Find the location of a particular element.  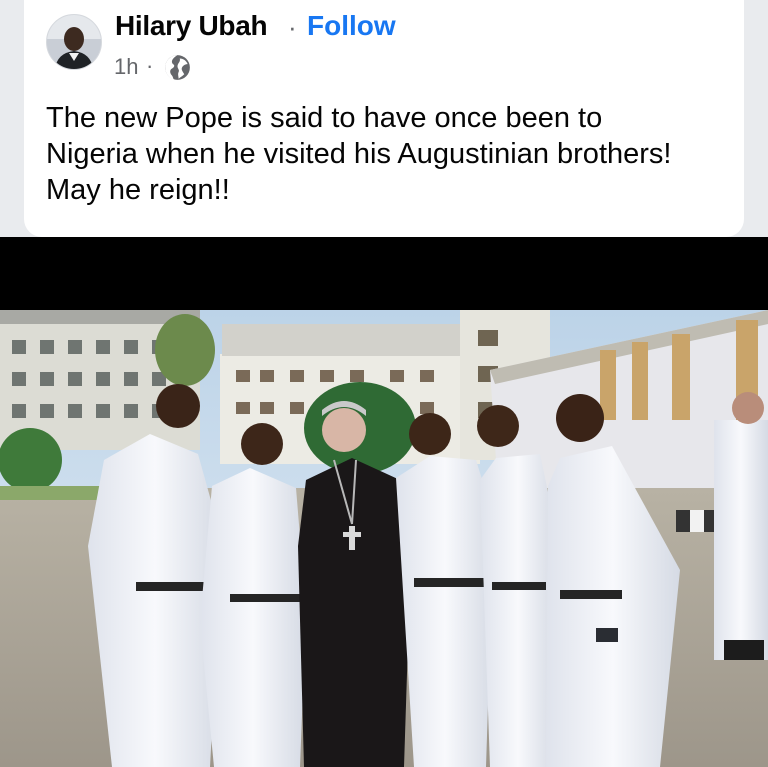

follow-button: Follow is located at coordinates (351, 26).